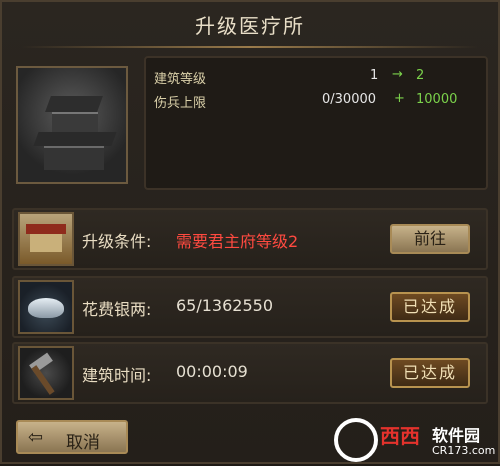 The image size is (500, 466). Describe the element at coordinates (117, 375) in the screenshot. I see `time-label: 建筑时间:` at that location.